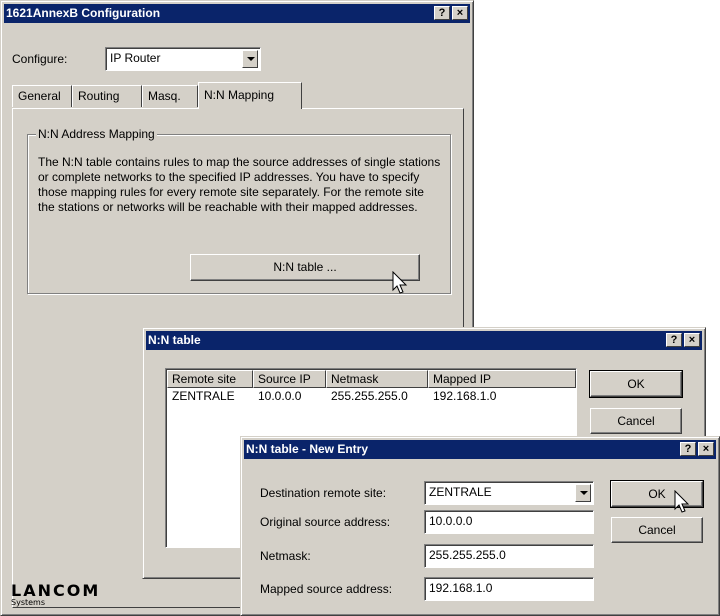  I want to click on nn-table-cancel-label: Cancel, so click(636, 421).